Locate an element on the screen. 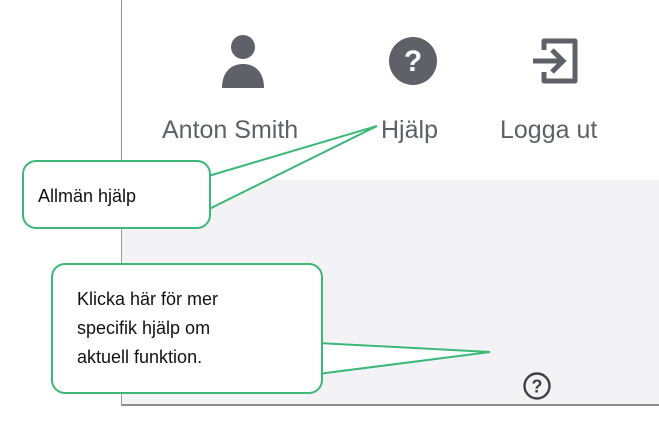 This screenshot has height=427, width=659. help-label: Hjälp is located at coordinates (409, 130).